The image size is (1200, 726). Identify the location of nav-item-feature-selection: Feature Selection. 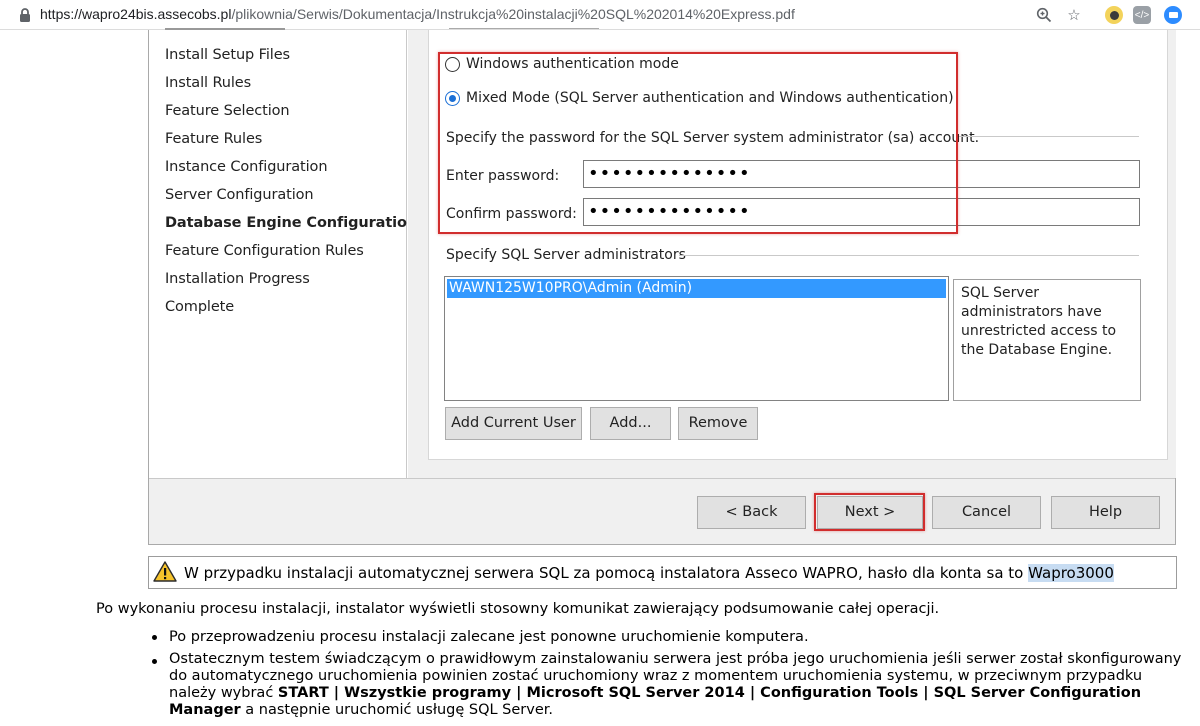
(227, 111).